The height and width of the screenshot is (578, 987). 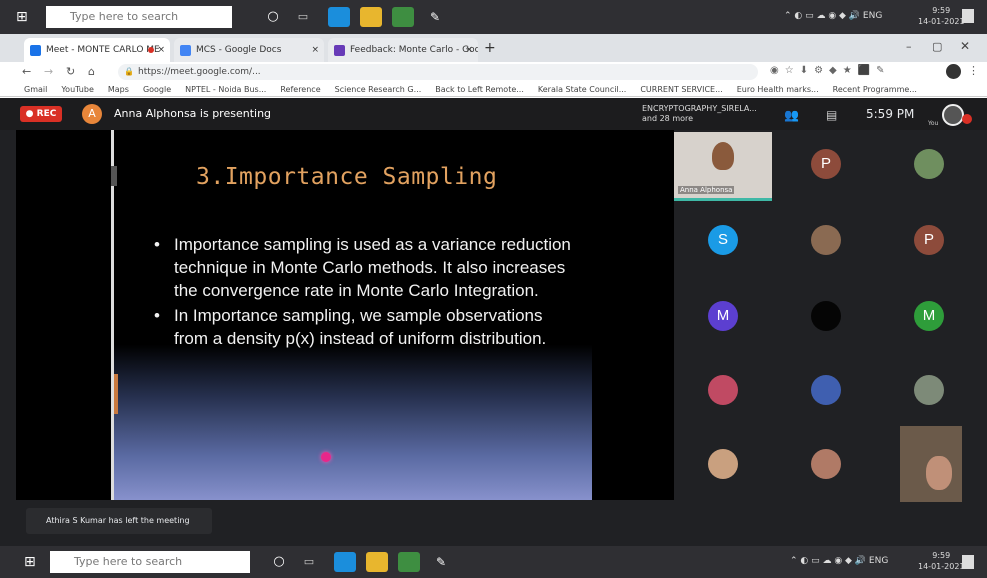 What do you see at coordinates (114, 176) in the screenshot?
I see `slide-left-marker` at bounding box center [114, 176].